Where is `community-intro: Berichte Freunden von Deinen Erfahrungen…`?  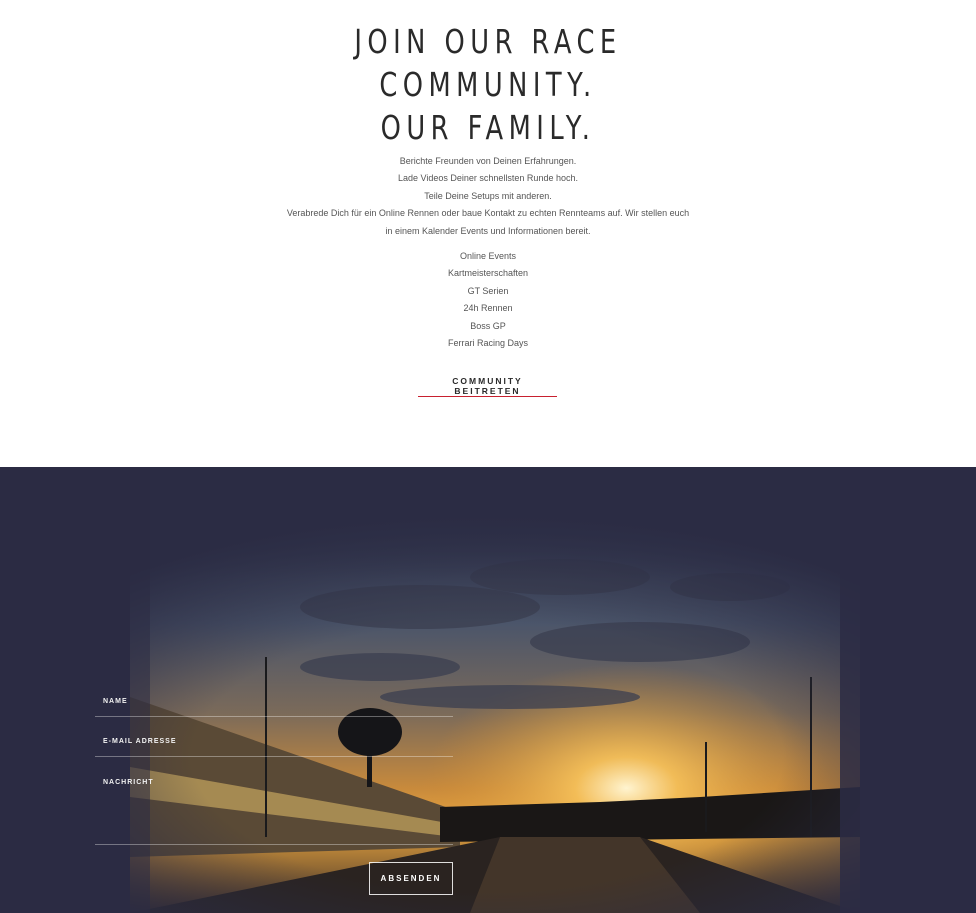
community-intro: Berichte Freunden von Deinen Erfahrungen… is located at coordinates (488, 196).